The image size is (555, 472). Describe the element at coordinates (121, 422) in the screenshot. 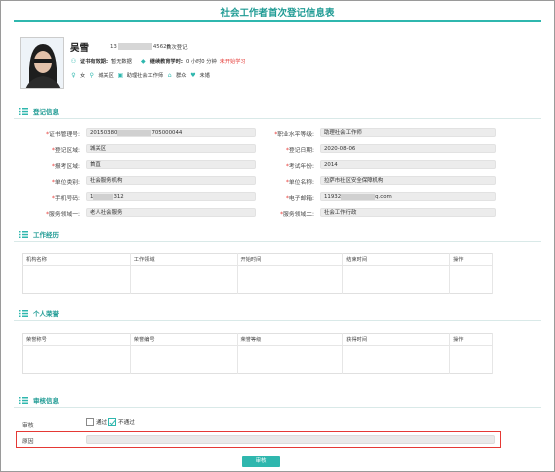

I see `audit-reject-option: 不通过` at that location.